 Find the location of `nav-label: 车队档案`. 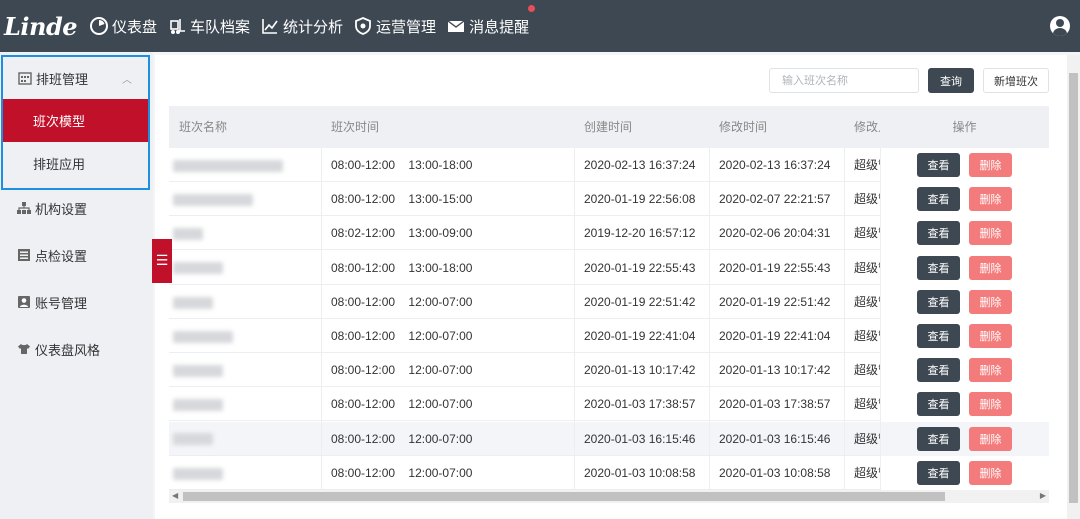

nav-label: 车队档案 is located at coordinates (220, 26).